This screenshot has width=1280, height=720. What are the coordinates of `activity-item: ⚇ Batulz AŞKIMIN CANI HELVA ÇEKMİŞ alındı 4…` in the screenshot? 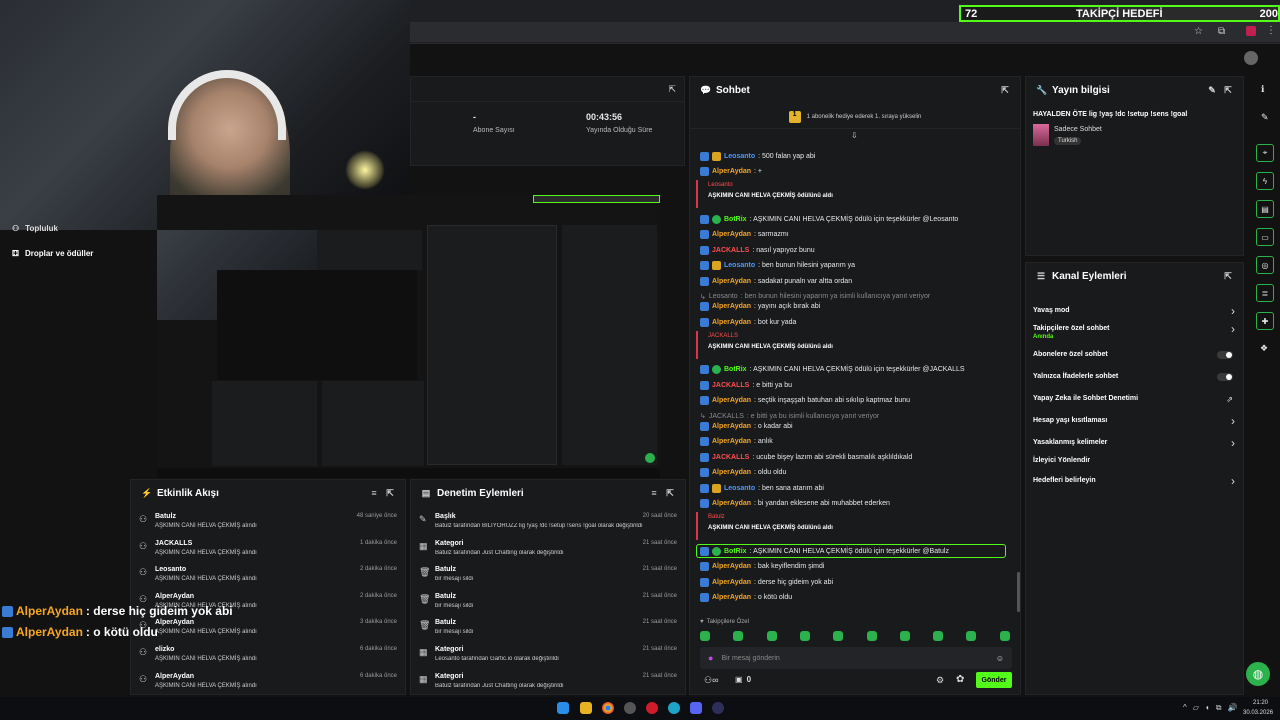 It's located at (268, 523).